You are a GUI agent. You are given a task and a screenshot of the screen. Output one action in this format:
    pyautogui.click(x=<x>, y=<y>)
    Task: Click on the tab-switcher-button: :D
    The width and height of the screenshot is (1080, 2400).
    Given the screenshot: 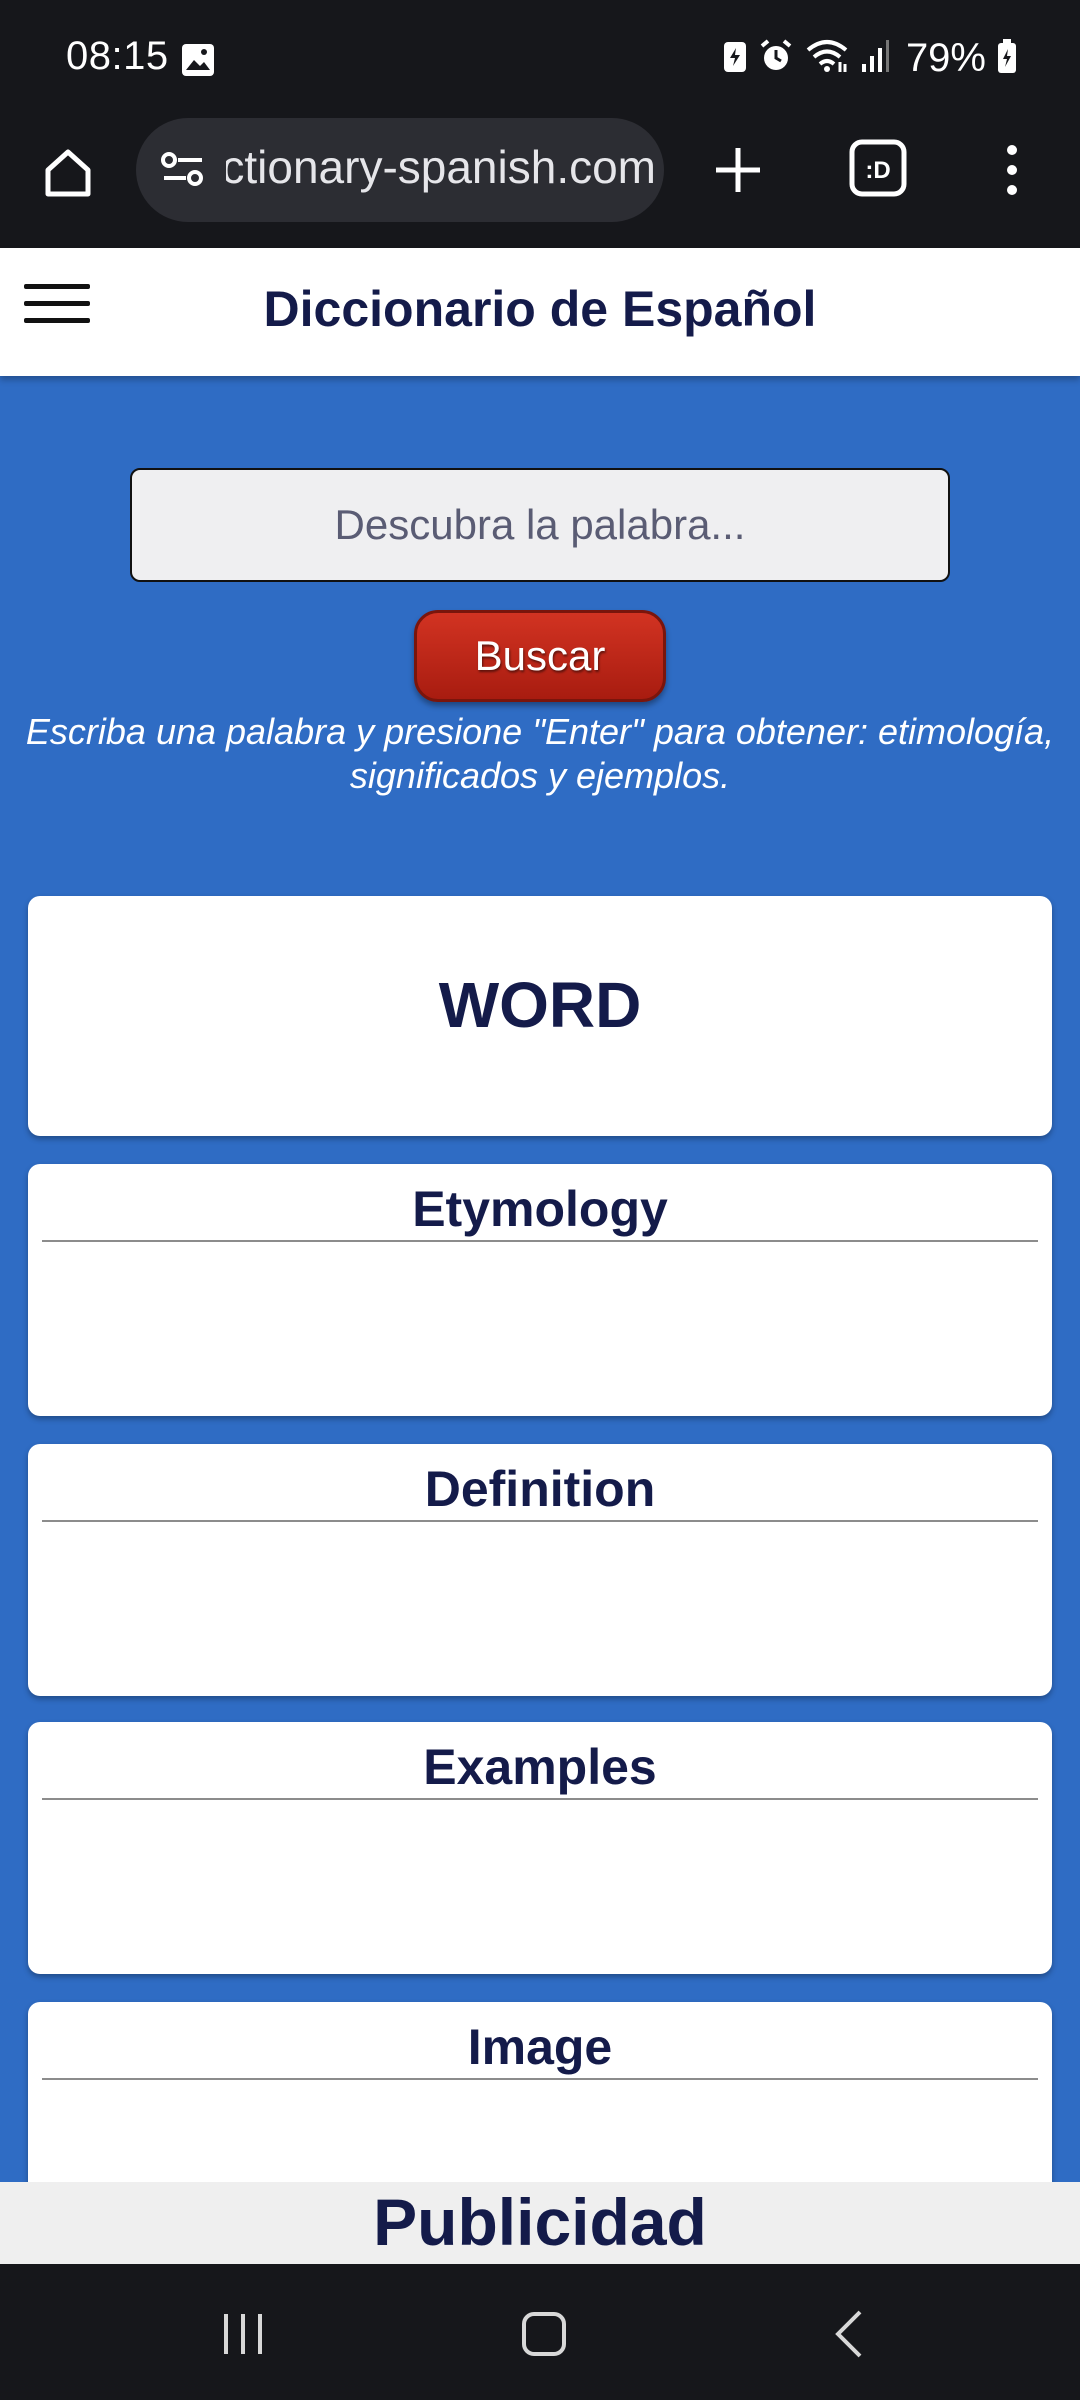 What is the action you would take?
    pyautogui.click(x=878, y=168)
    